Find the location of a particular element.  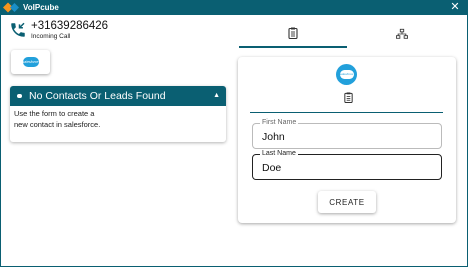

no-results-title: No Contacts Or Leads Found is located at coordinates (97, 96).